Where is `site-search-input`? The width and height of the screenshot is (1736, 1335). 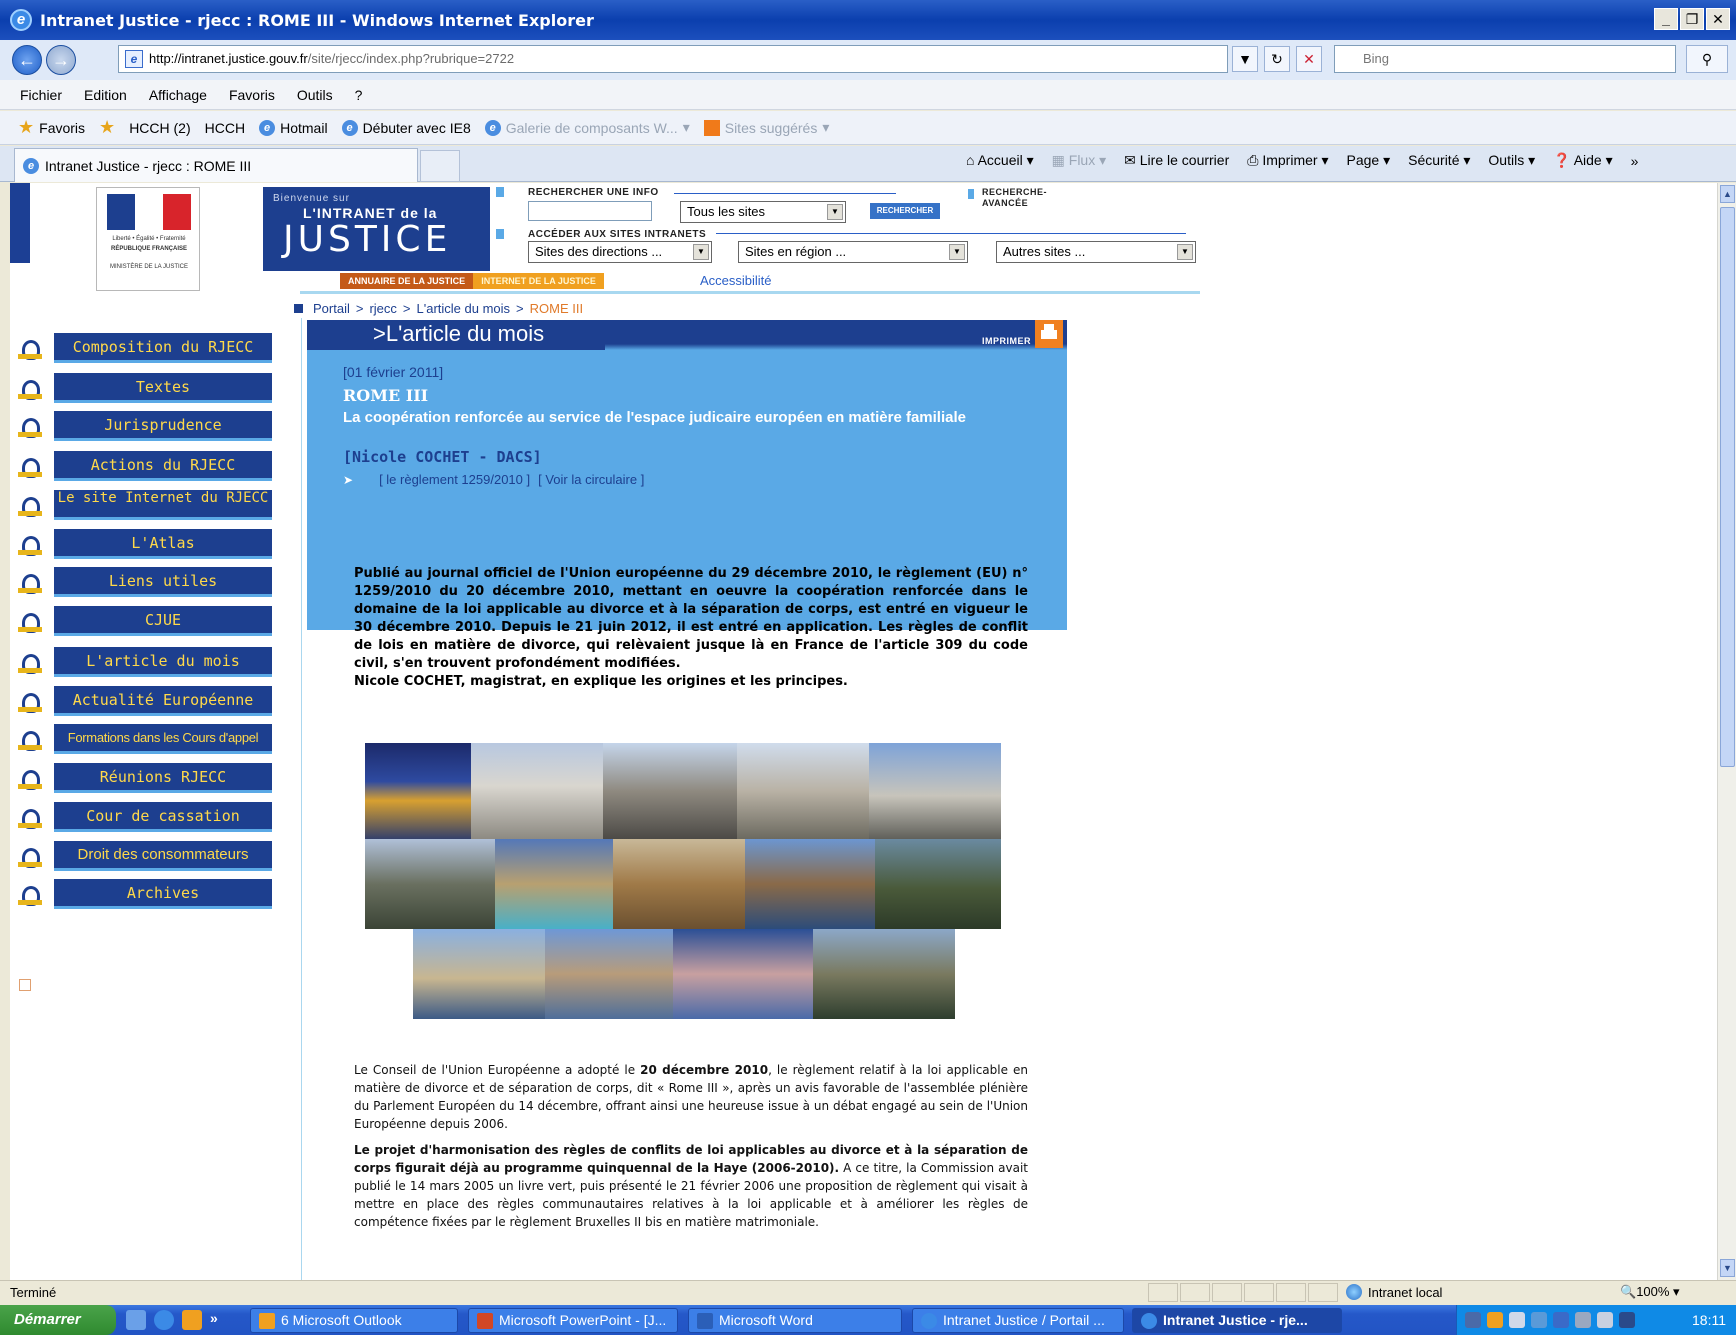 site-search-input is located at coordinates (590, 211).